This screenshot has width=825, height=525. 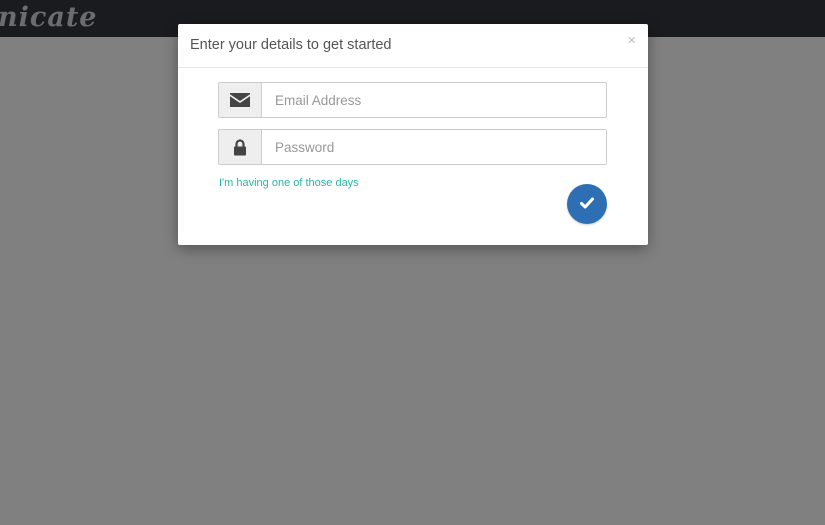 I want to click on modal-header: Enter your details to get started ×, so click(x=413, y=46).